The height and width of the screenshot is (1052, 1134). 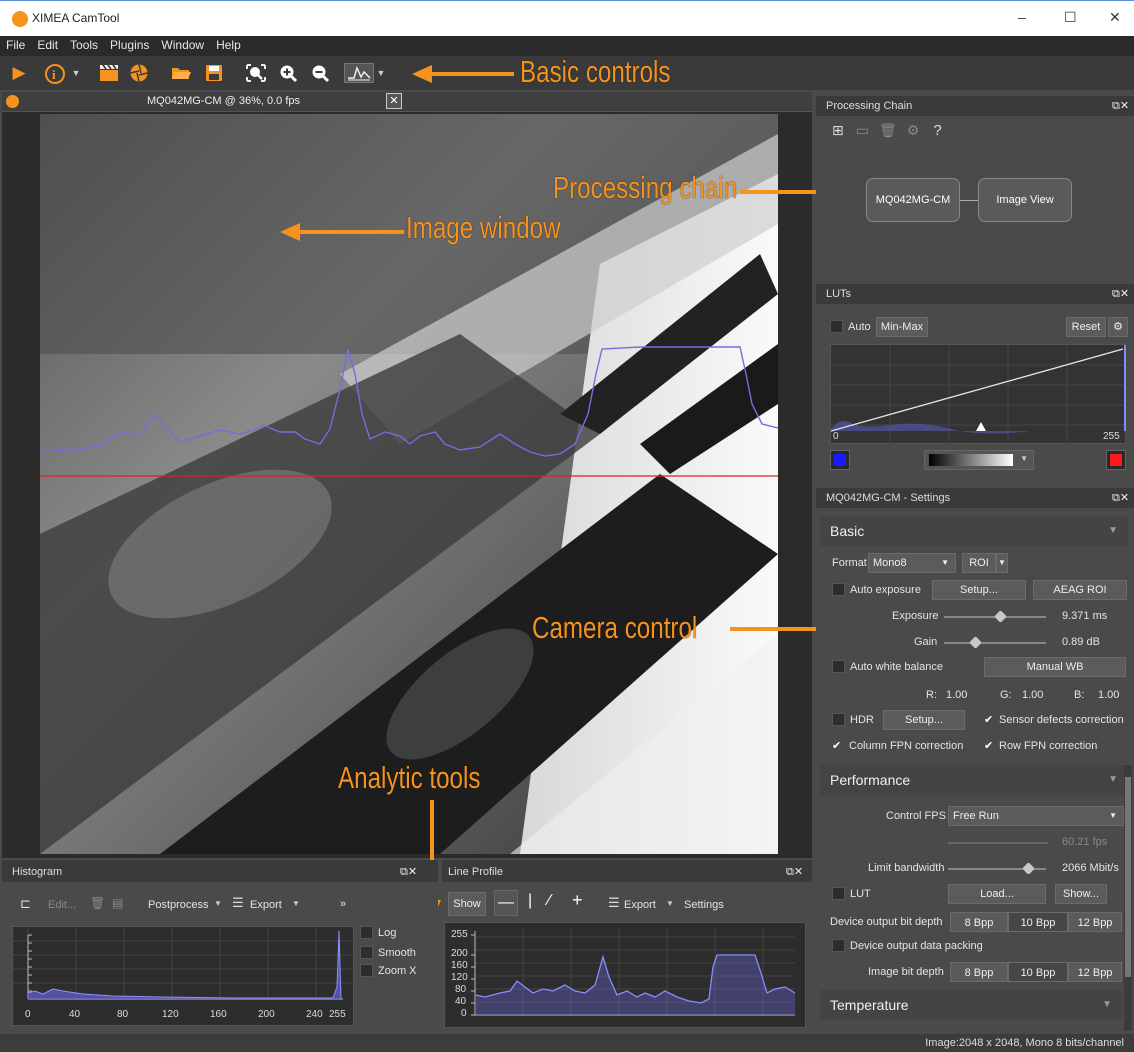 What do you see at coordinates (459, 965) in the screenshot?
I see `lp-tick-160: 160` at bounding box center [459, 965].